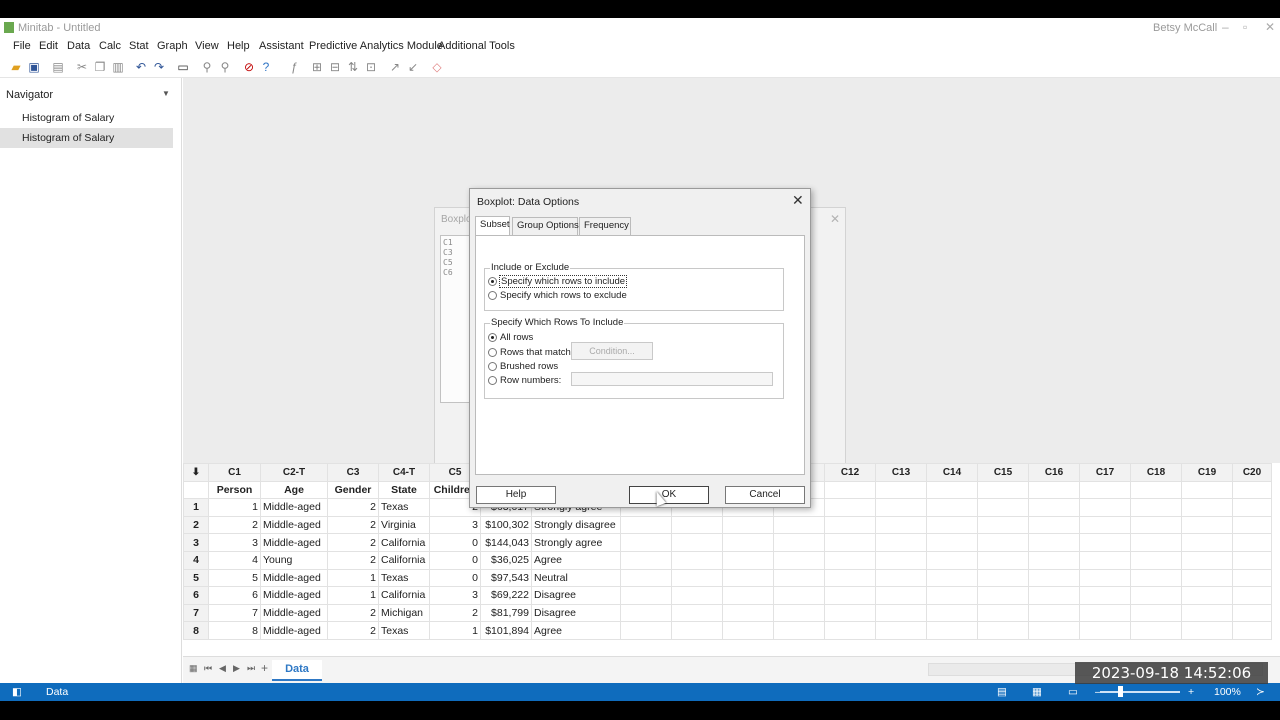 The height and width of the screenshot is (720, 1280). I want to click on sheet-list-icon: ▦, so click(193, 668).